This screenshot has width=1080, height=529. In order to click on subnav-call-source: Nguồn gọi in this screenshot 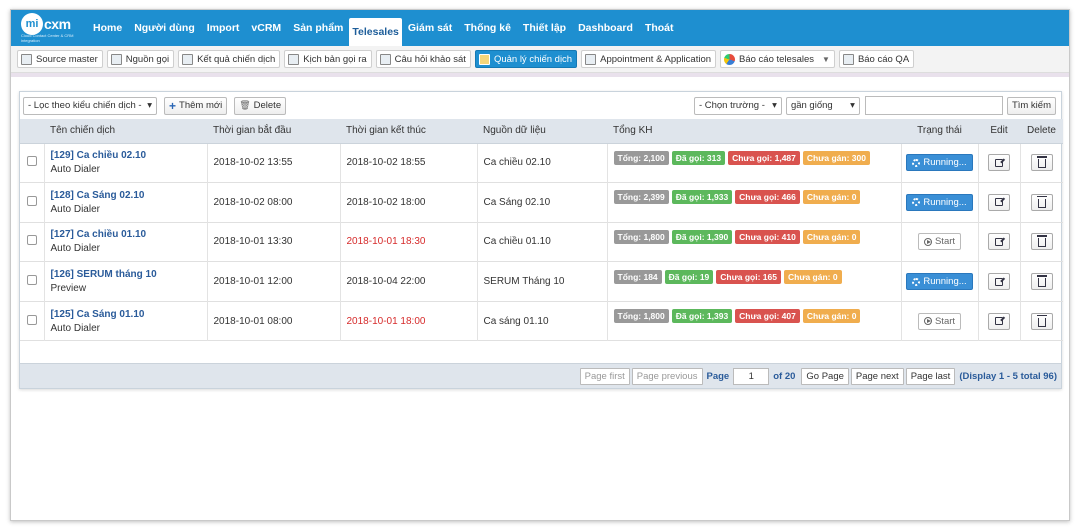, I will do `click(140, 59)`.